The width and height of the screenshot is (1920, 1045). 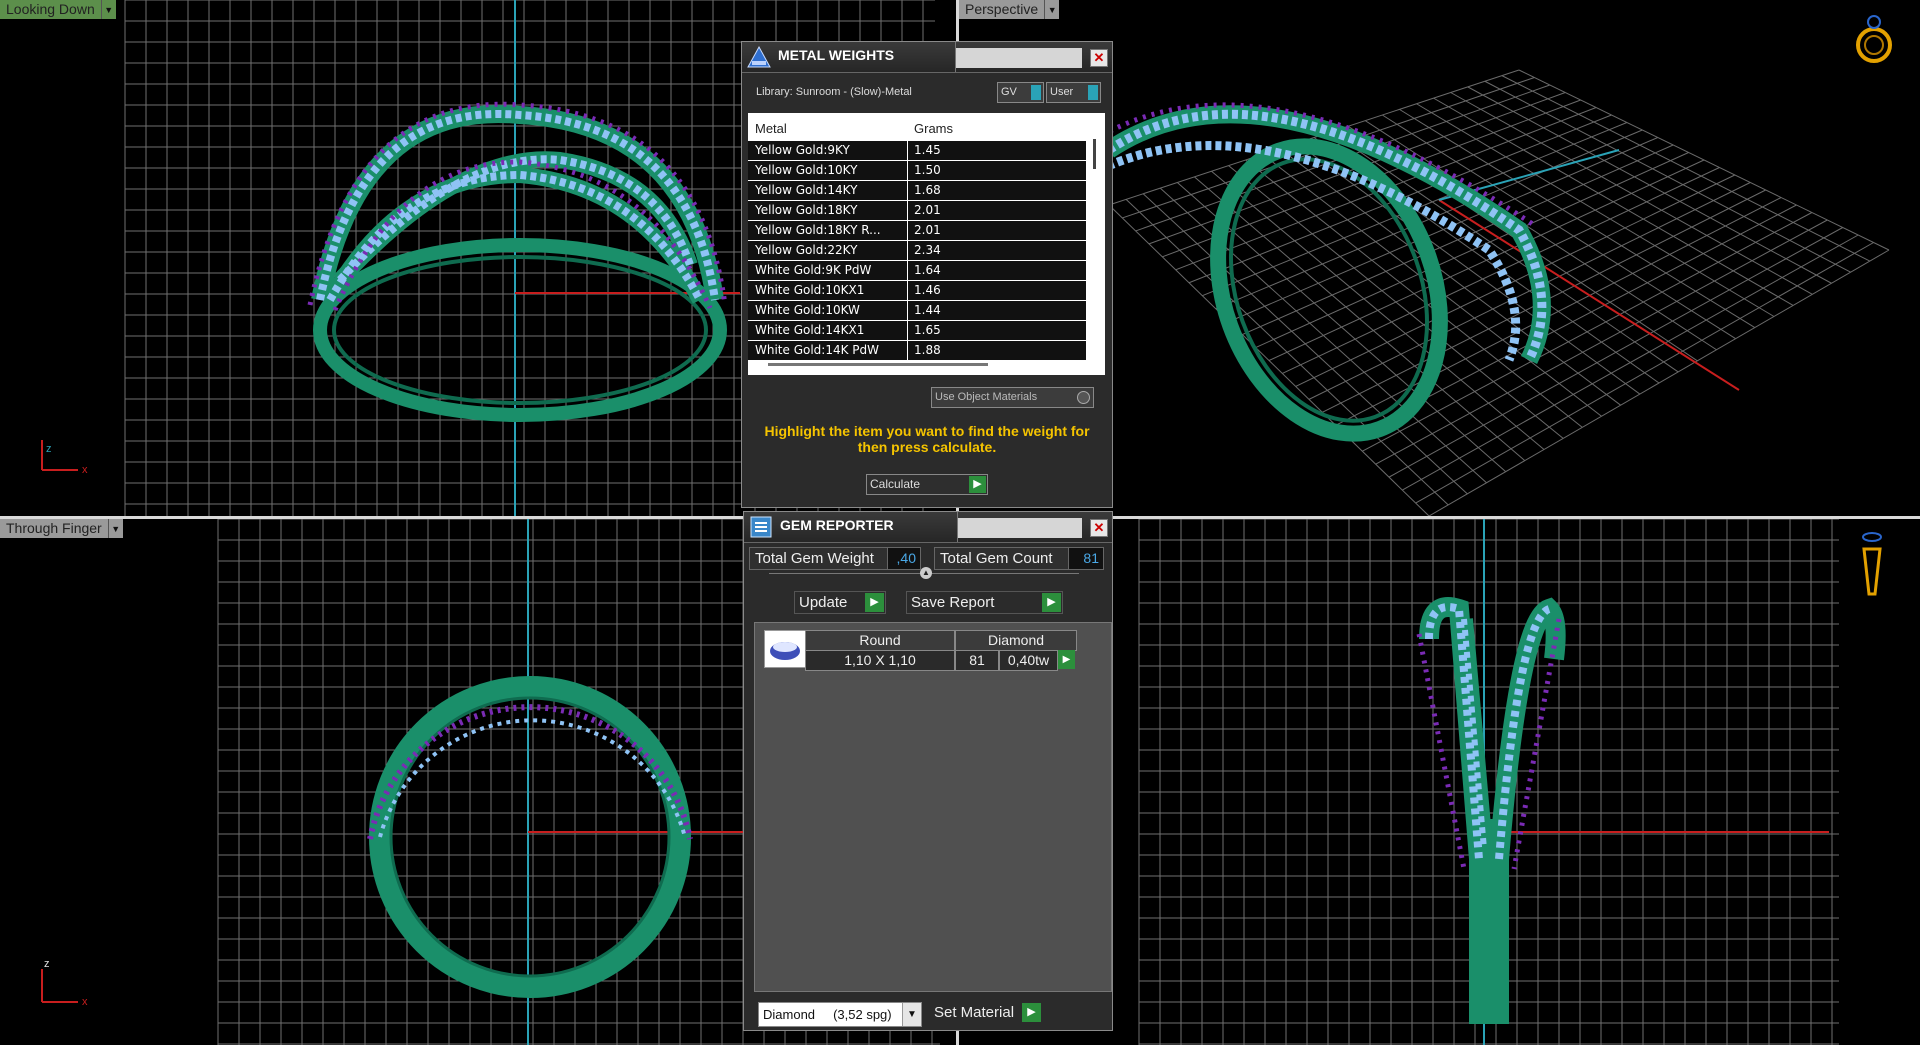 What do you see at coordinates (1094, 154) in the screenshot?
I see `scrollbar-thumb` at bounding box center [1094, 154].